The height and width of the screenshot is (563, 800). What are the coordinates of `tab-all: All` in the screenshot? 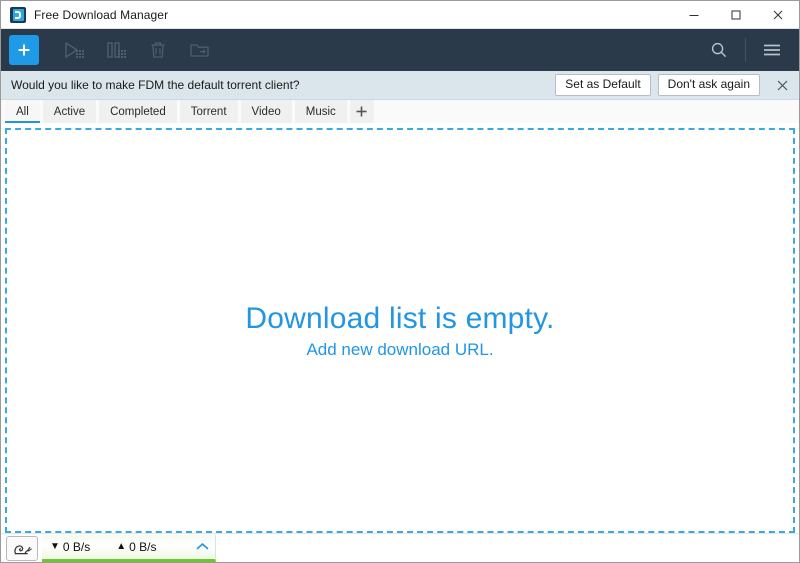 It's located at (22, 111).